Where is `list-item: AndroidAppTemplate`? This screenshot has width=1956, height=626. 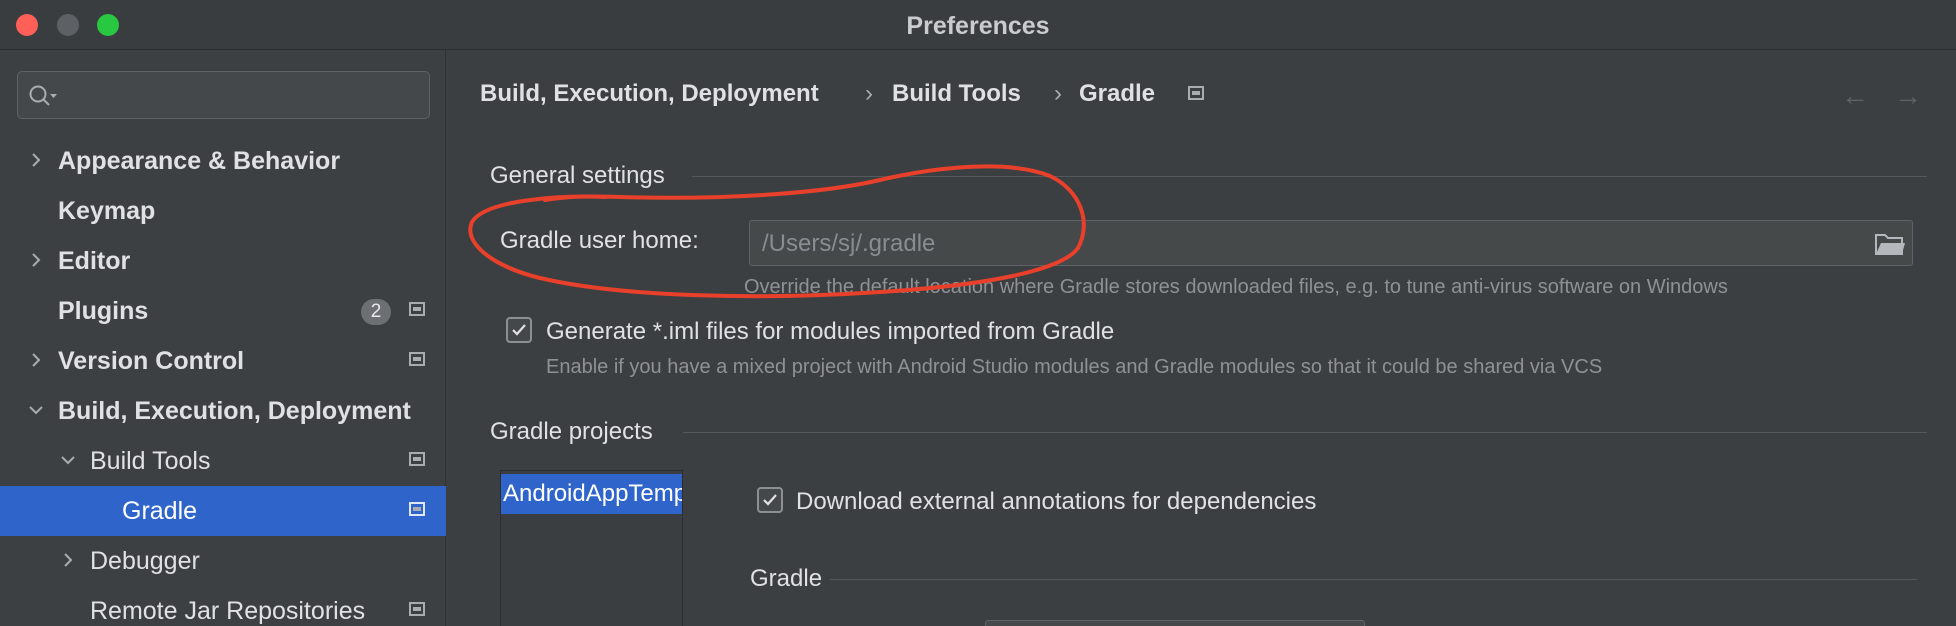 list-item: AndroidAppTemplate is located at coordinates (591, 494).